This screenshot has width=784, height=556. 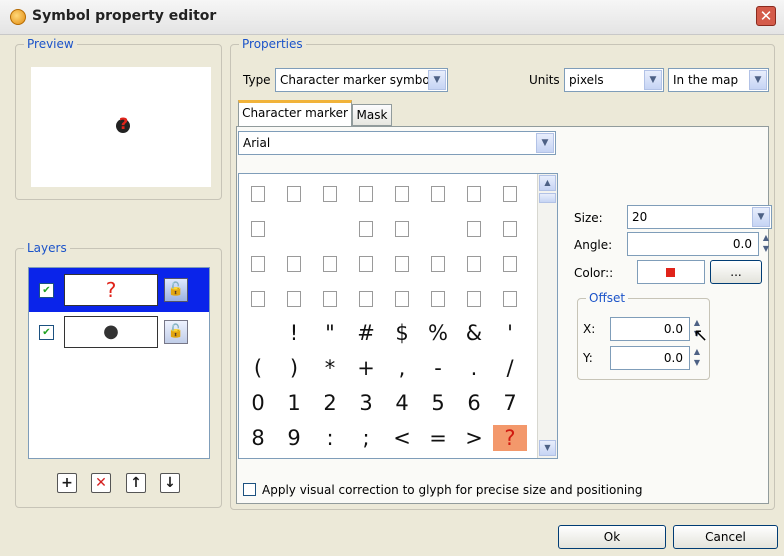 What do you see at coordinates (330, 368) in the screenshot?
I see `glyph-cell: *` at bounding box center [330, 368].